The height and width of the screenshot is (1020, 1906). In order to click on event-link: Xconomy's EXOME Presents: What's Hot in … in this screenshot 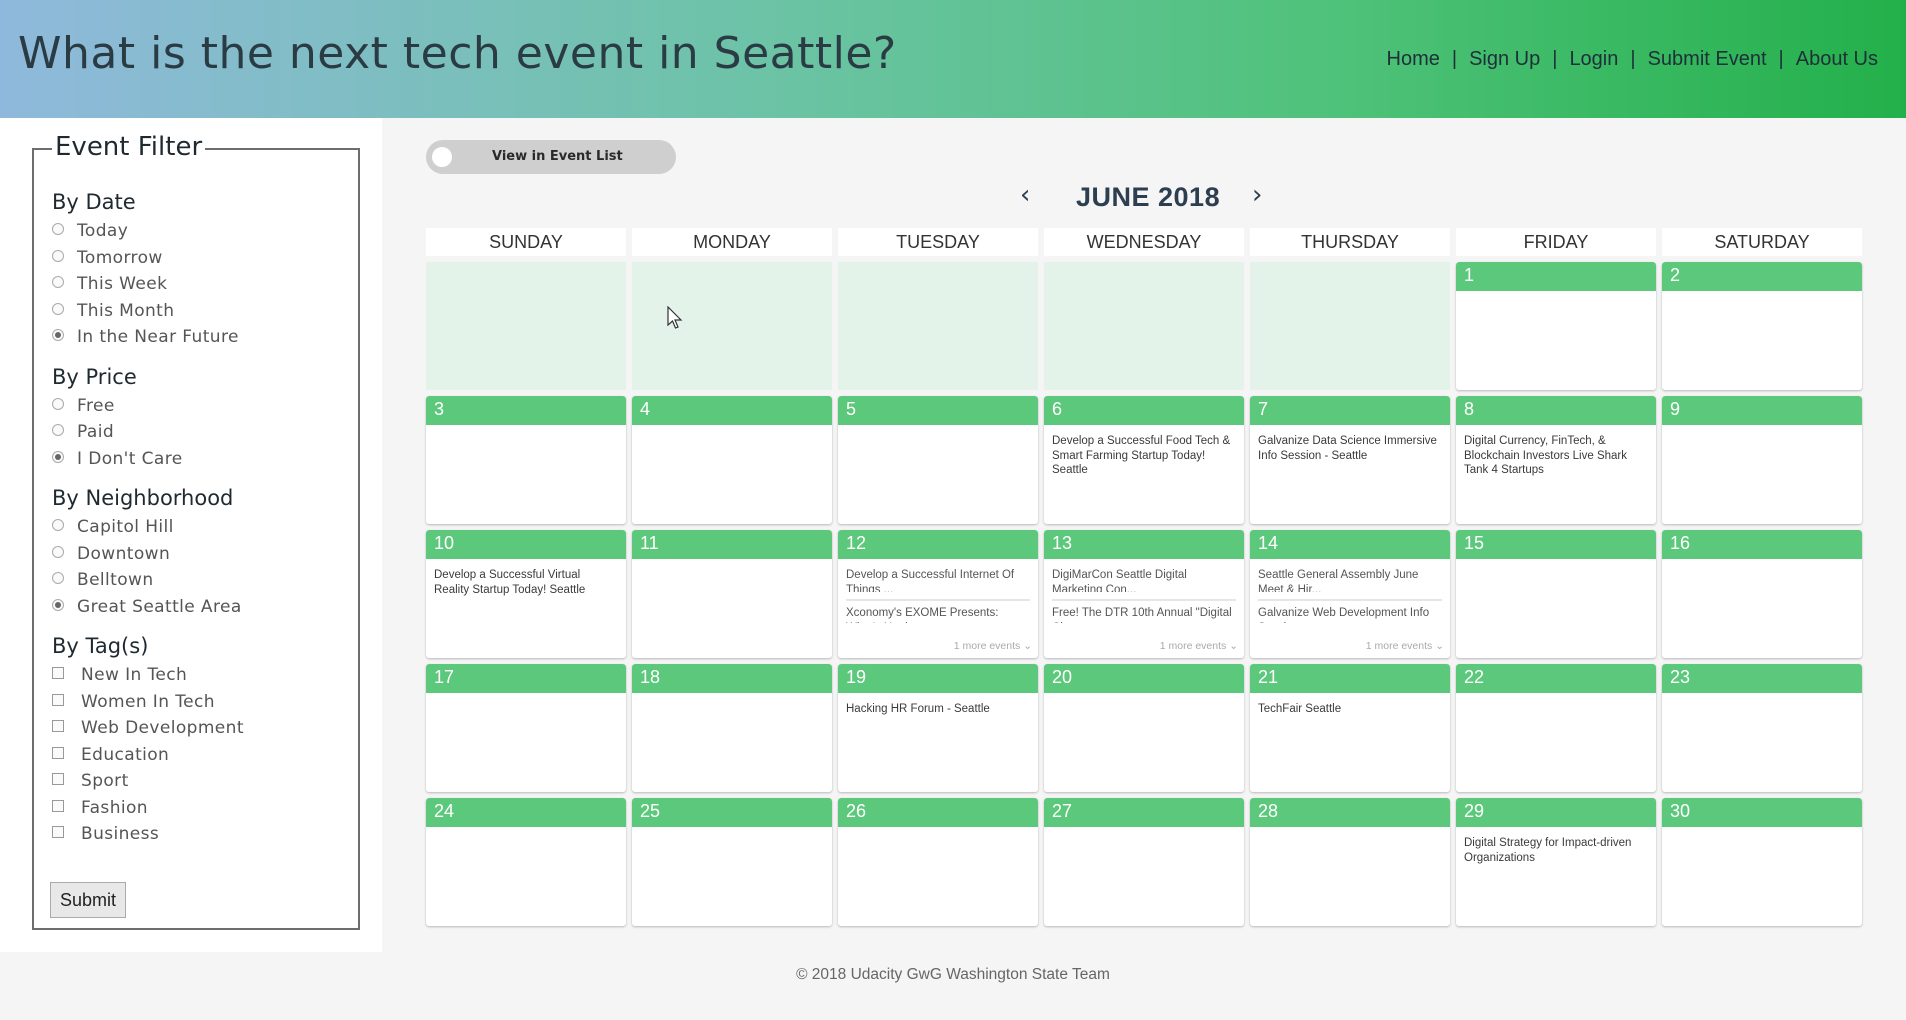, I will do `click(938, 611)`.